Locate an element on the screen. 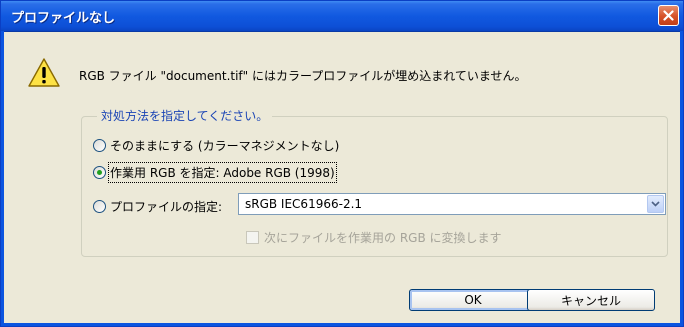 The height and width of the screenshot is (327, 684). warning-icon is located at coordinates (44, 72).